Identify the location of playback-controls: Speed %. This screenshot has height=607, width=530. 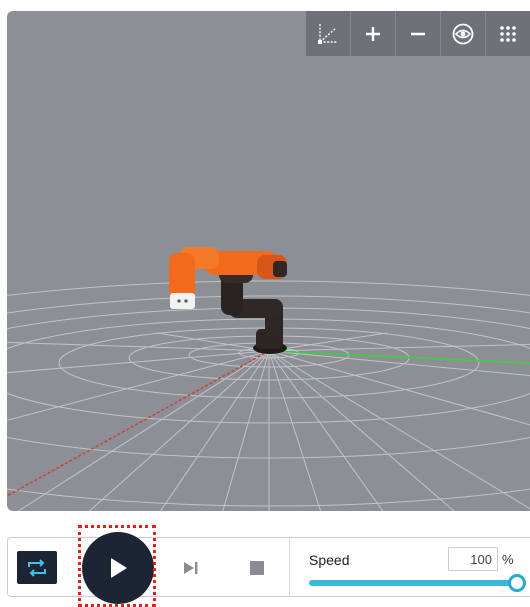
(268, 566).